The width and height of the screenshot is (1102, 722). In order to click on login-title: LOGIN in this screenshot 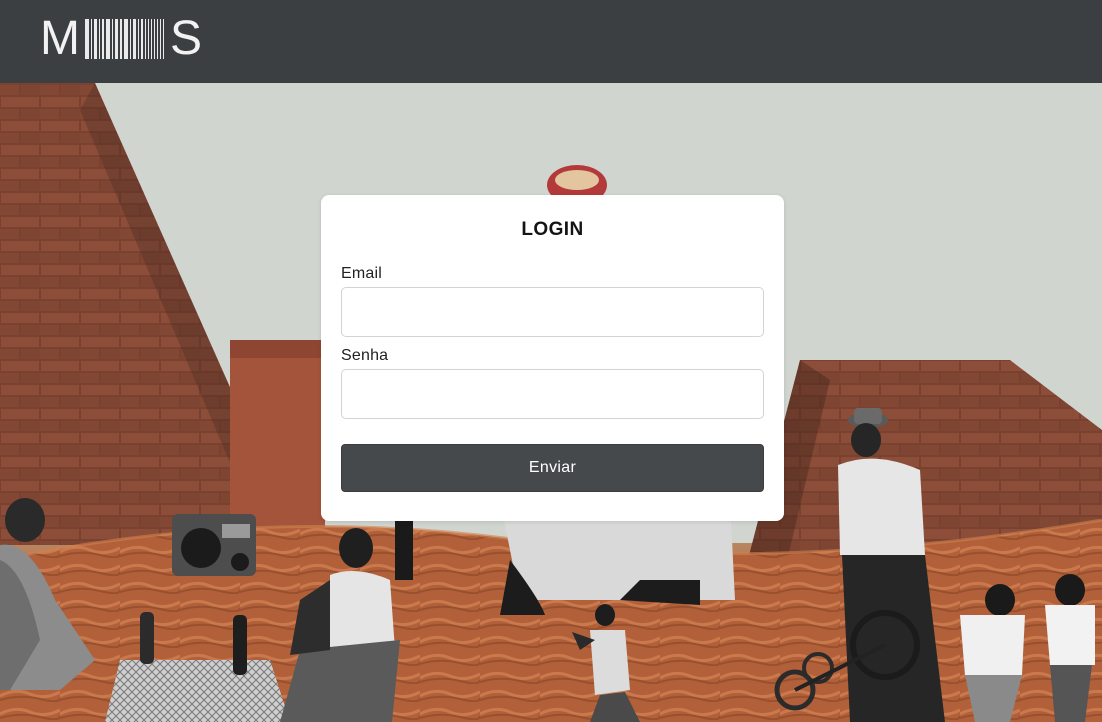, I will do `click(552, 229)`.